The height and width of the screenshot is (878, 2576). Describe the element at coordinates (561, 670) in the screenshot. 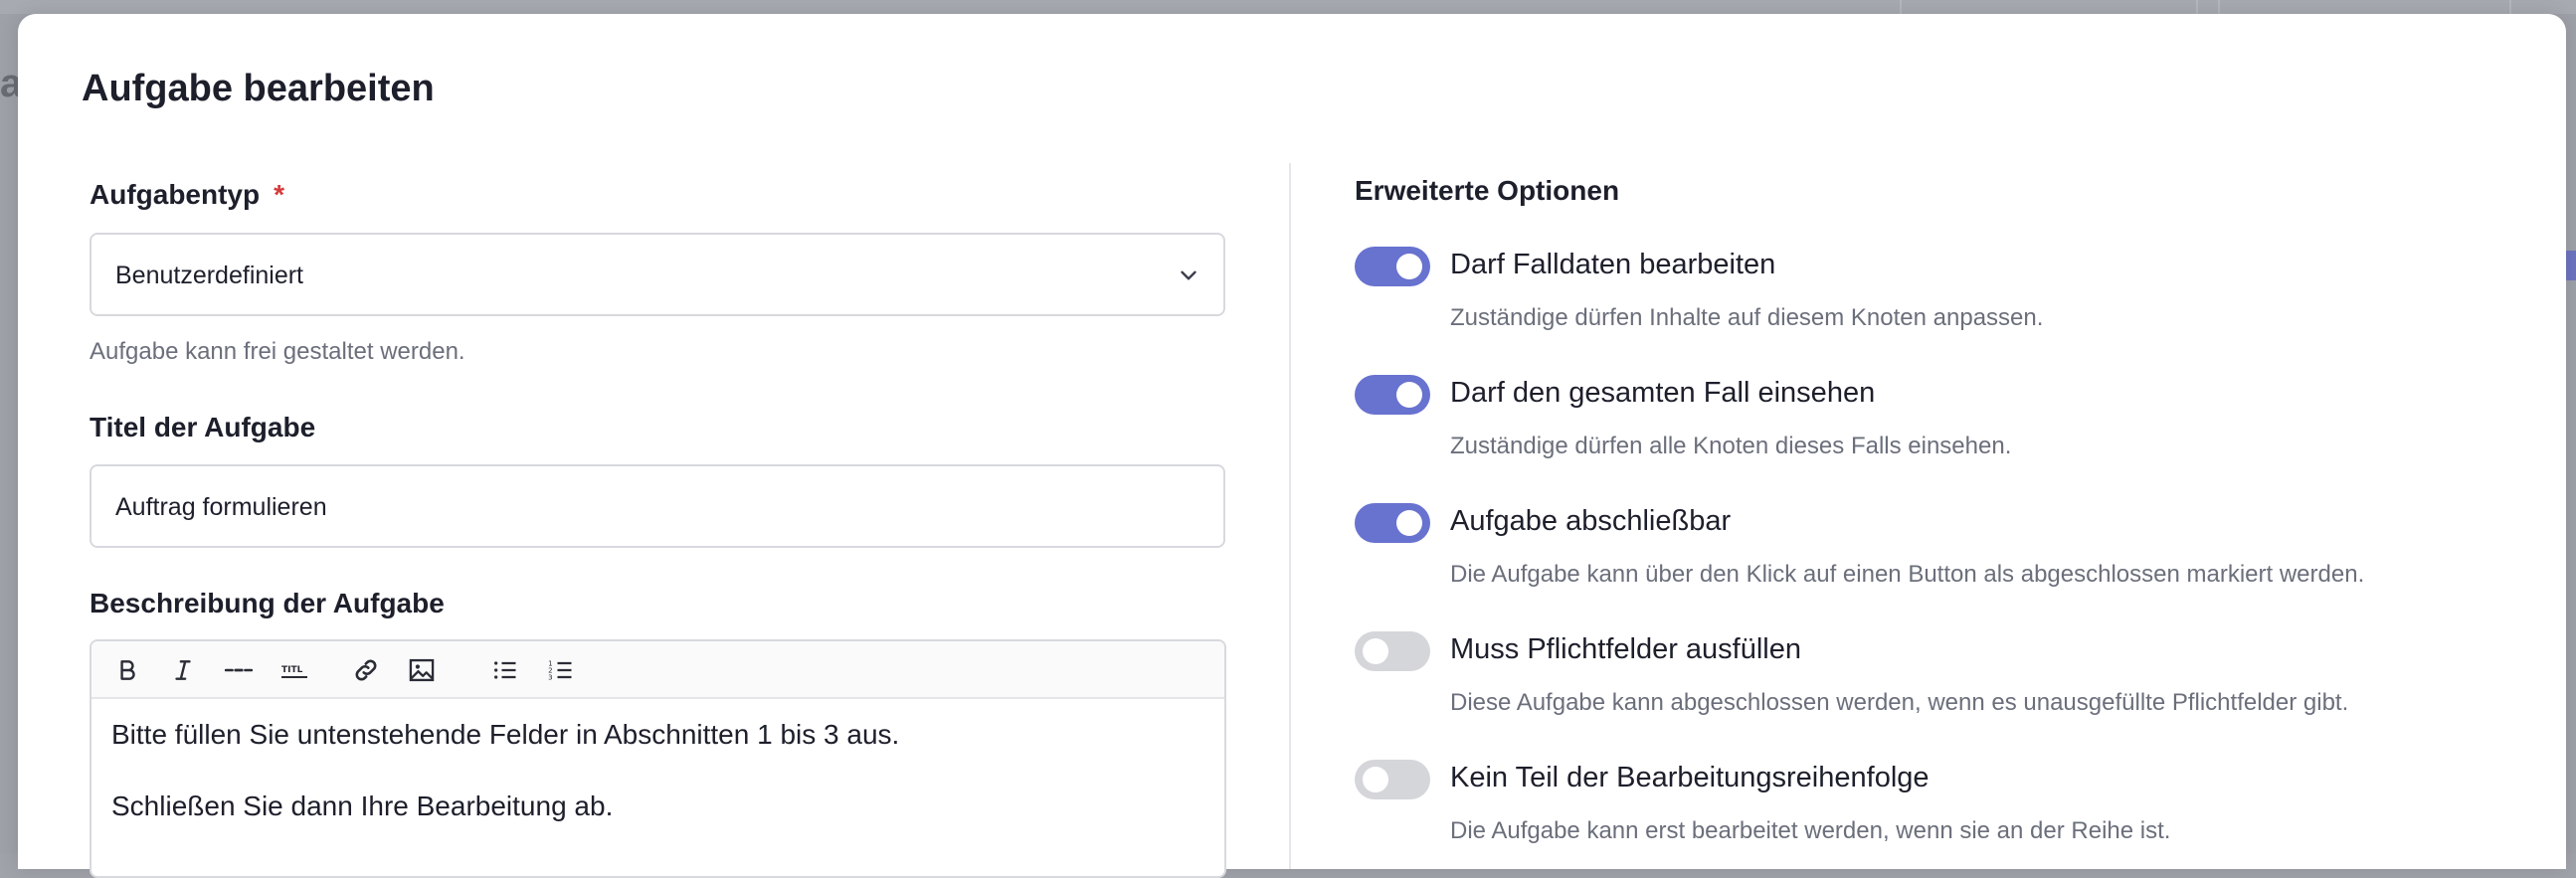

I see `numbered-list-icon: 123` at that location.